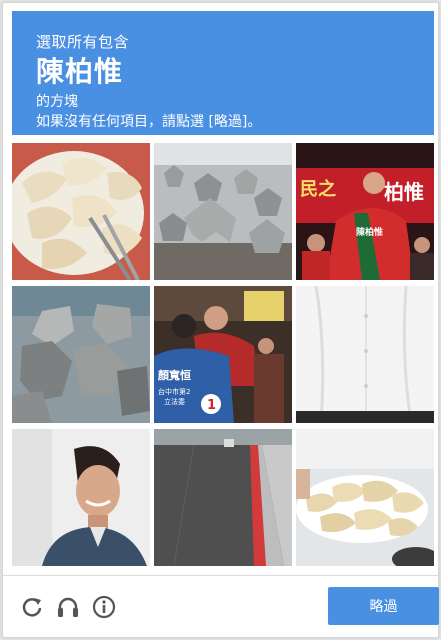 This screenshot has height=640, width=441. Describe the element at coordinates (221, 607) in the screenshot. I see `captcha-footer: 略過` at that location.